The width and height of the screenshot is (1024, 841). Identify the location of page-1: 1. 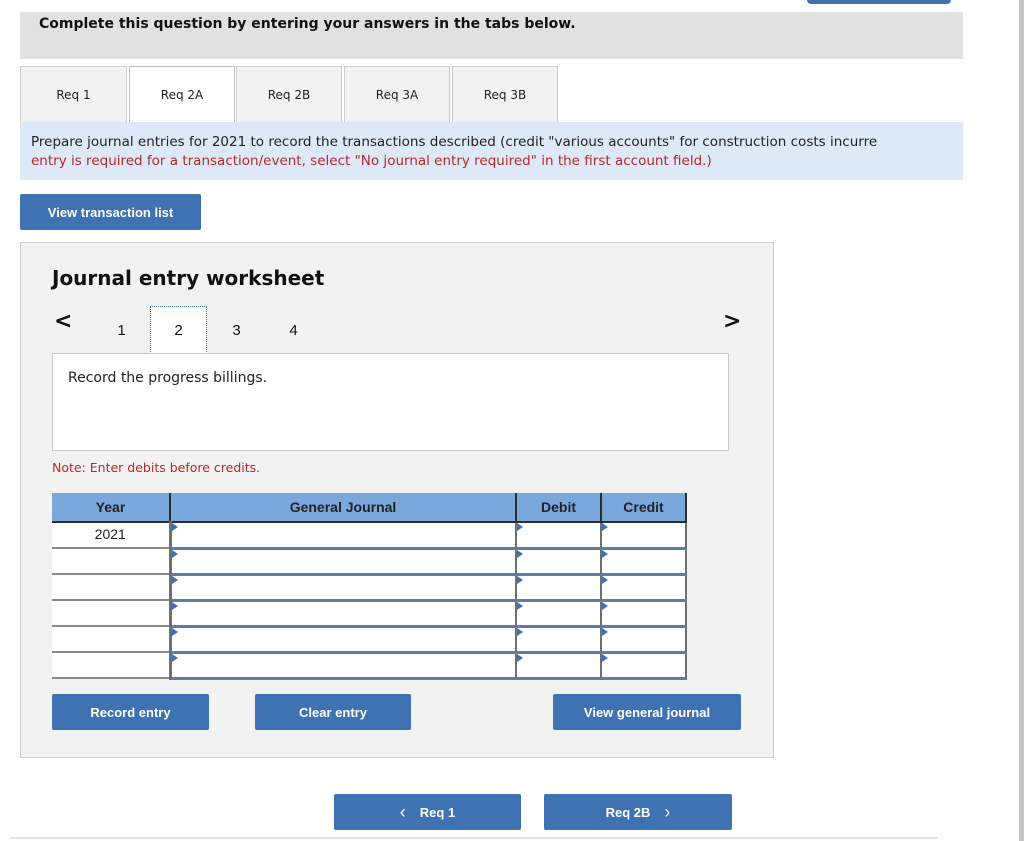
(121, 330).